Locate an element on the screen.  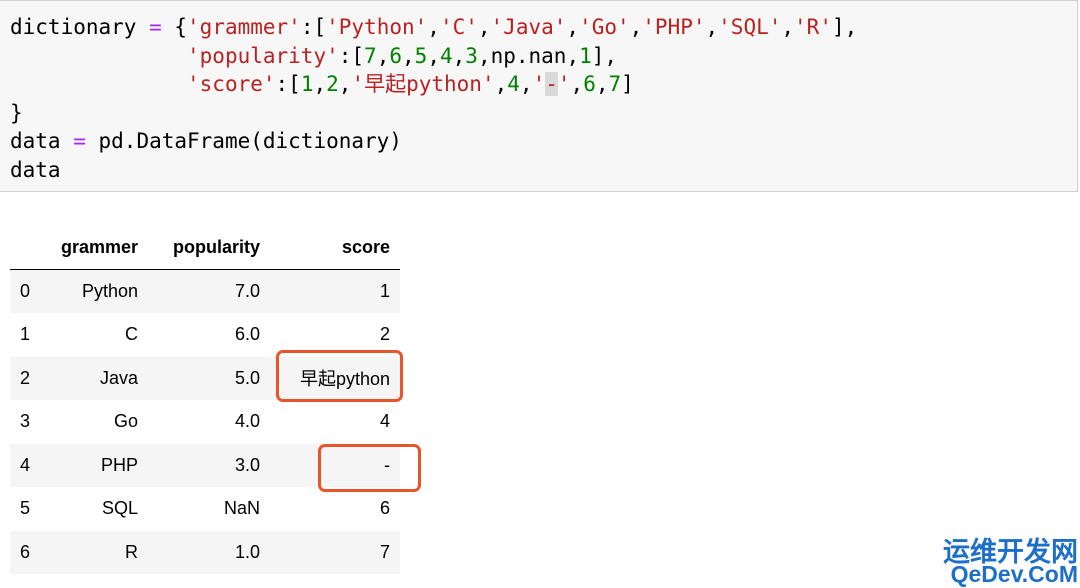
index-header is located at coordinates (30, 248).